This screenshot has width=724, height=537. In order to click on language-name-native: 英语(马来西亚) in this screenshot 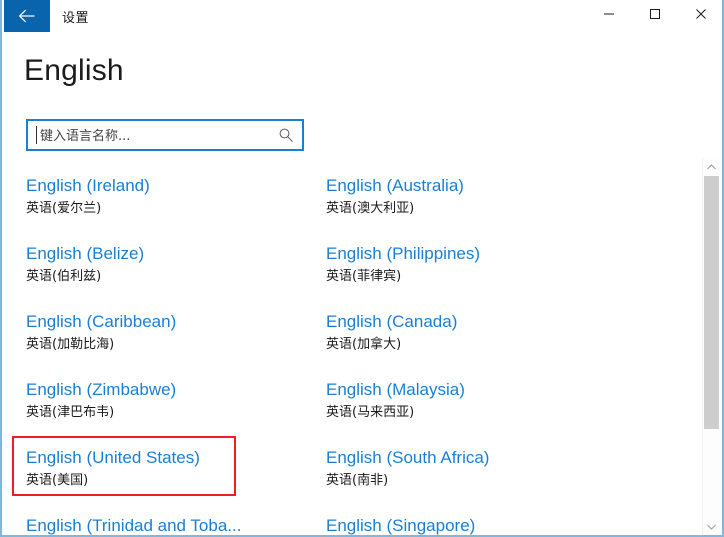, I will do `click(370, 412)`.